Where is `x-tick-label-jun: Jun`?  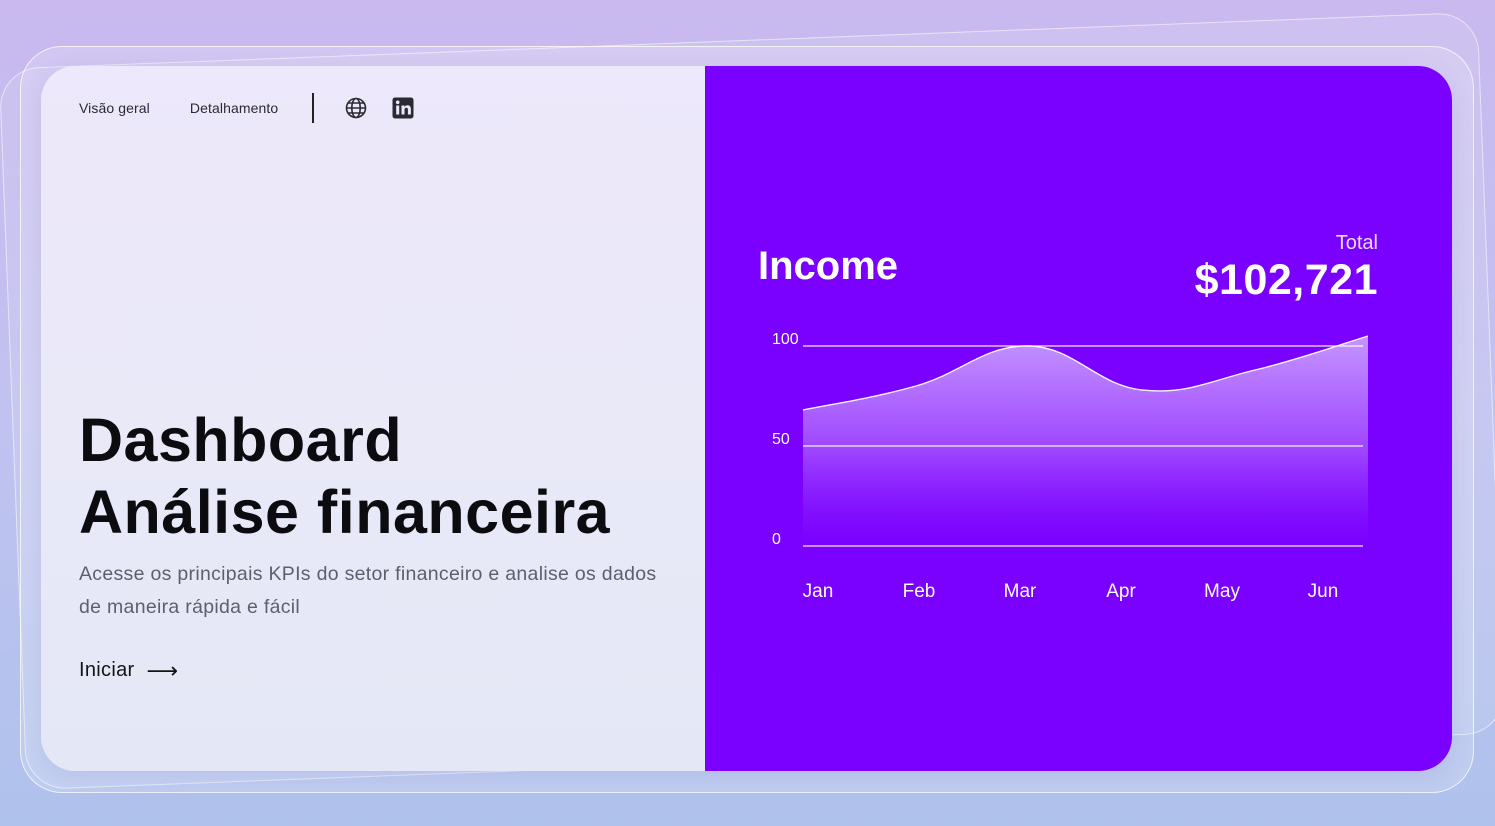
x-tick-label-jun: Jun is located at coordinates (1323, 591).